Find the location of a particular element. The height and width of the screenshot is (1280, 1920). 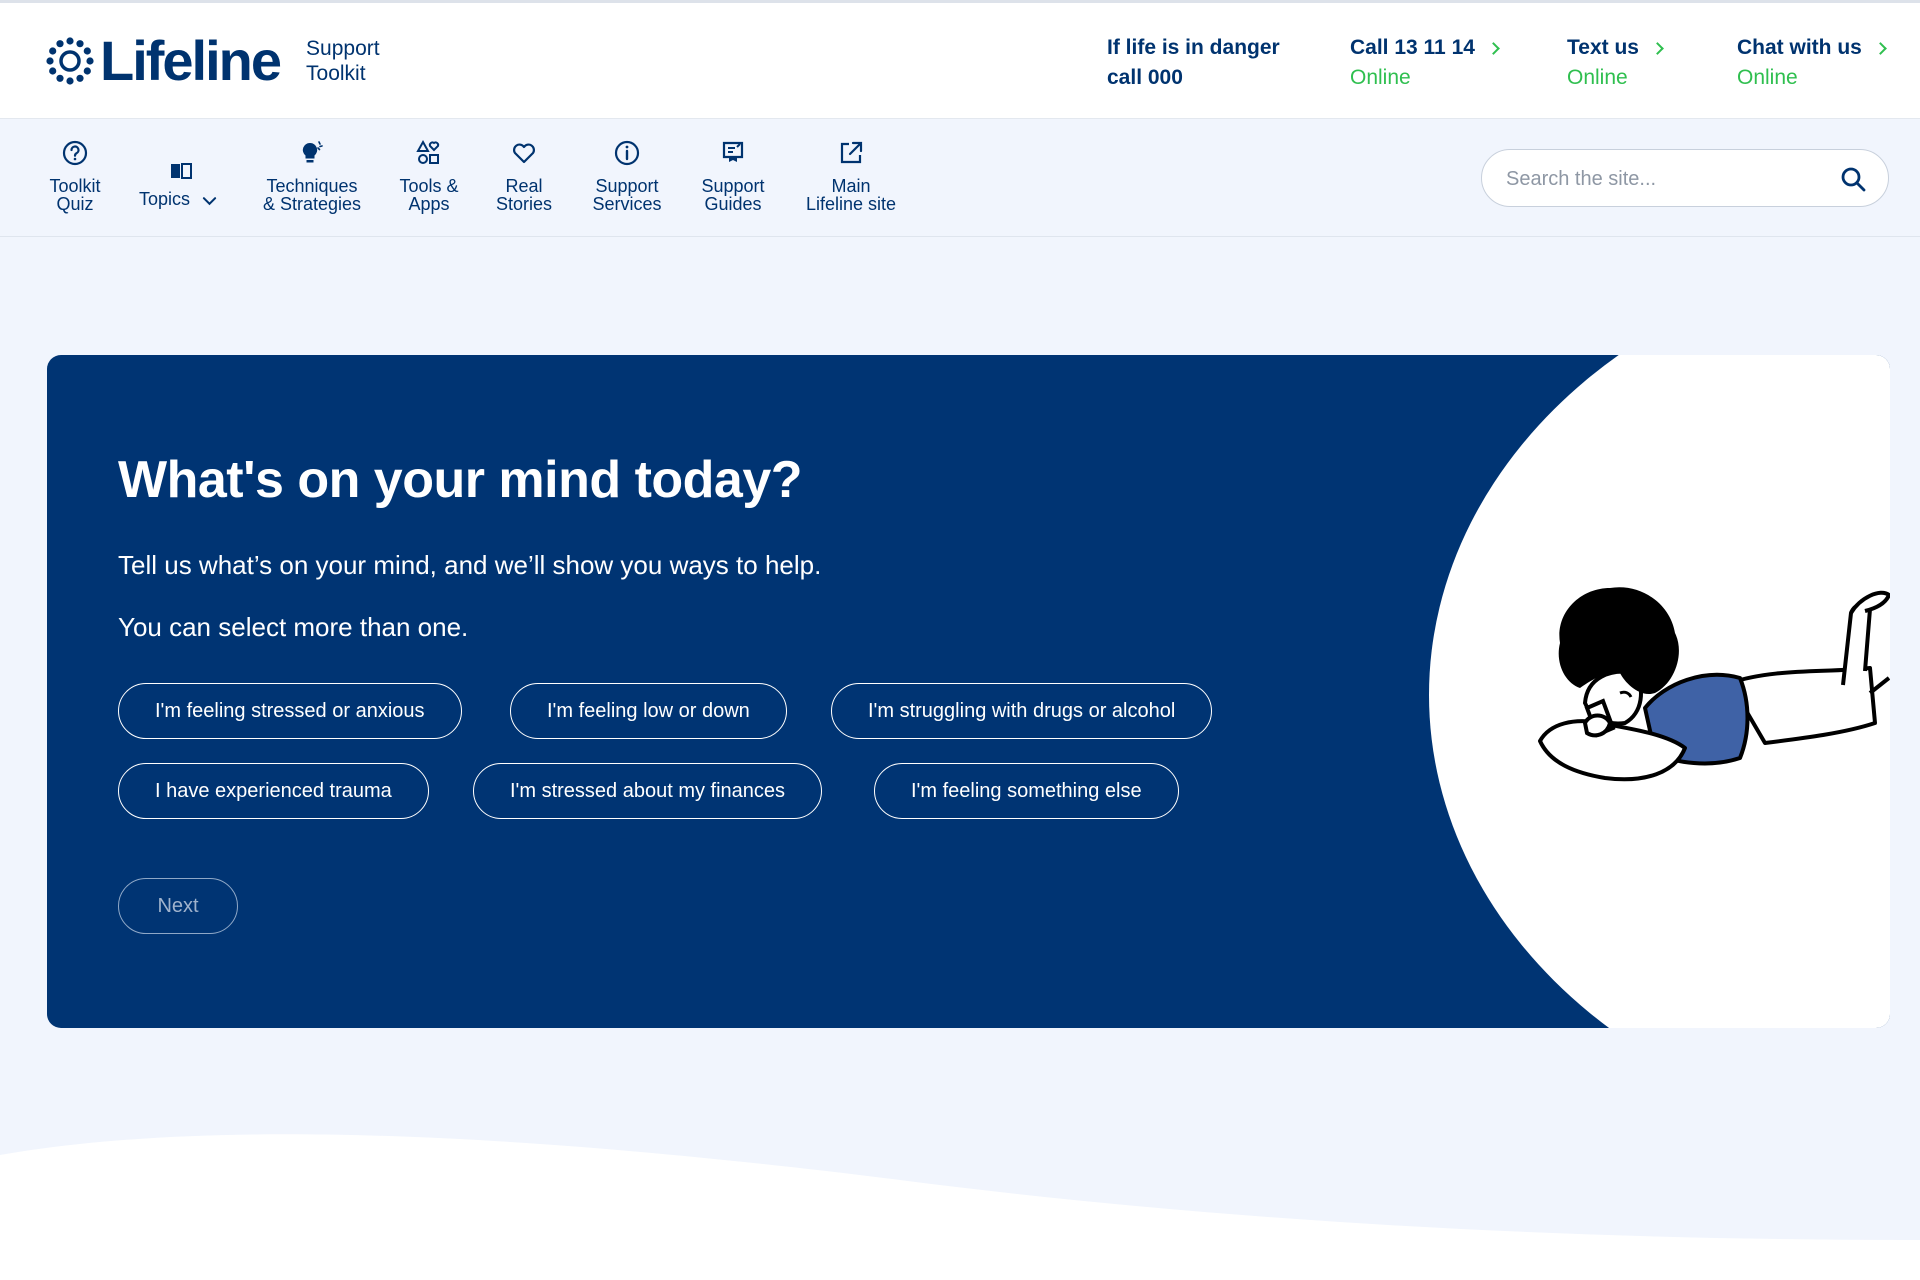

text-link: Text us Online is located at coordinates (1615, 63).